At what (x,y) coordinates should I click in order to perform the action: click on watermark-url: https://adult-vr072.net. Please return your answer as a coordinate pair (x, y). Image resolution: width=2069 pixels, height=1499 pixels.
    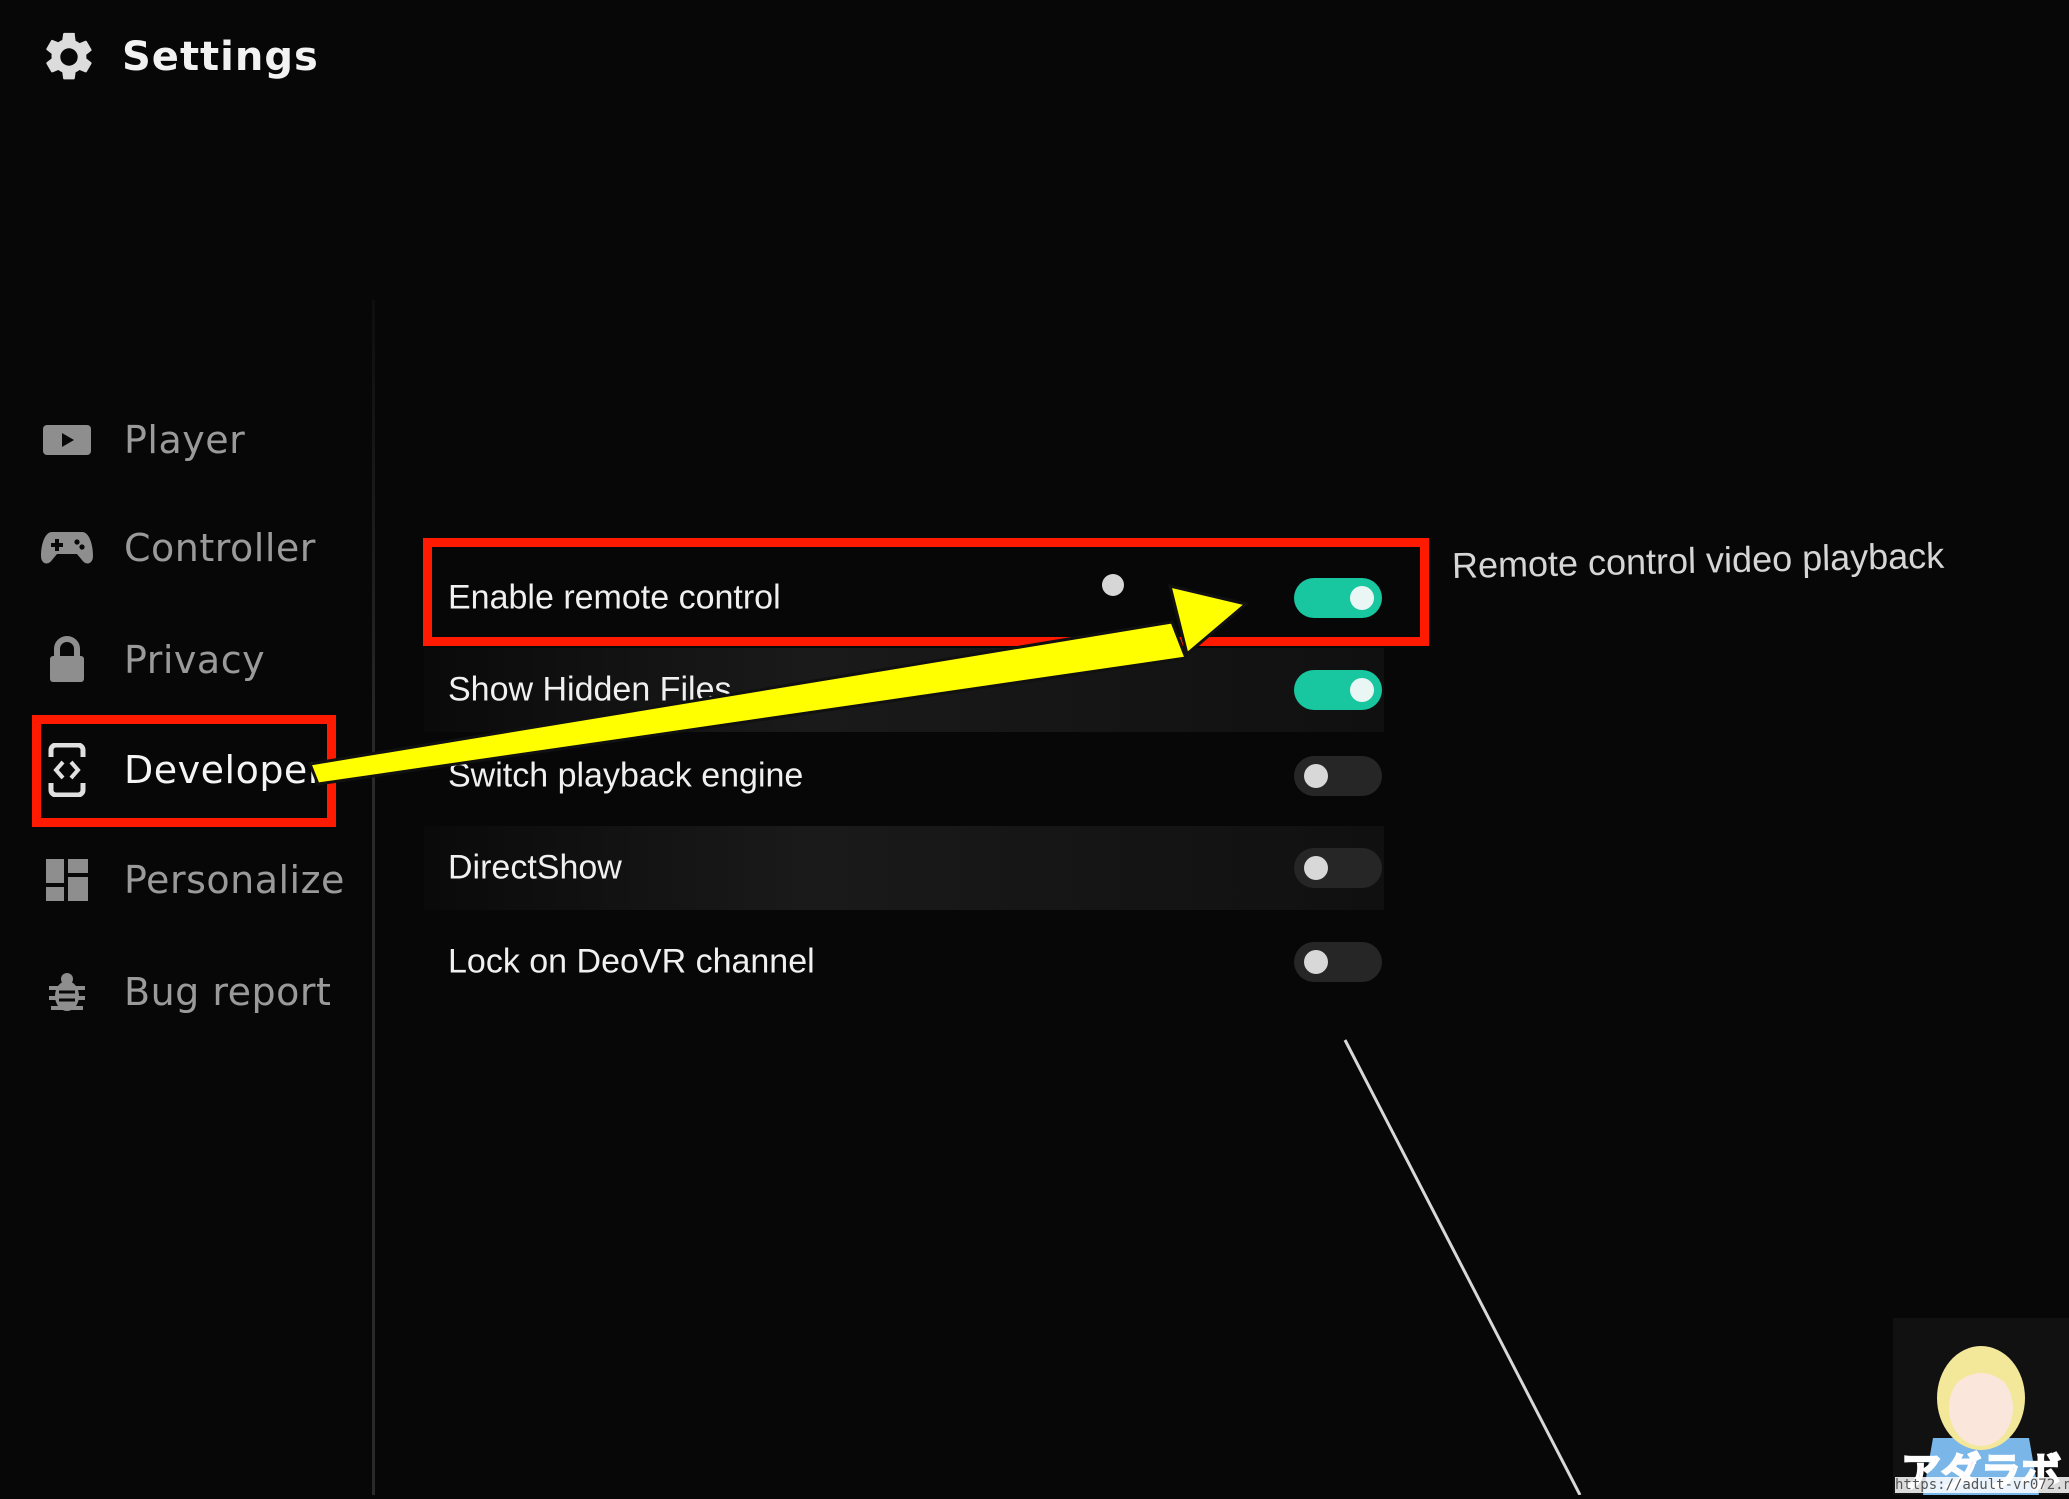
    Looking at the image, I should click on (1982, 1485).